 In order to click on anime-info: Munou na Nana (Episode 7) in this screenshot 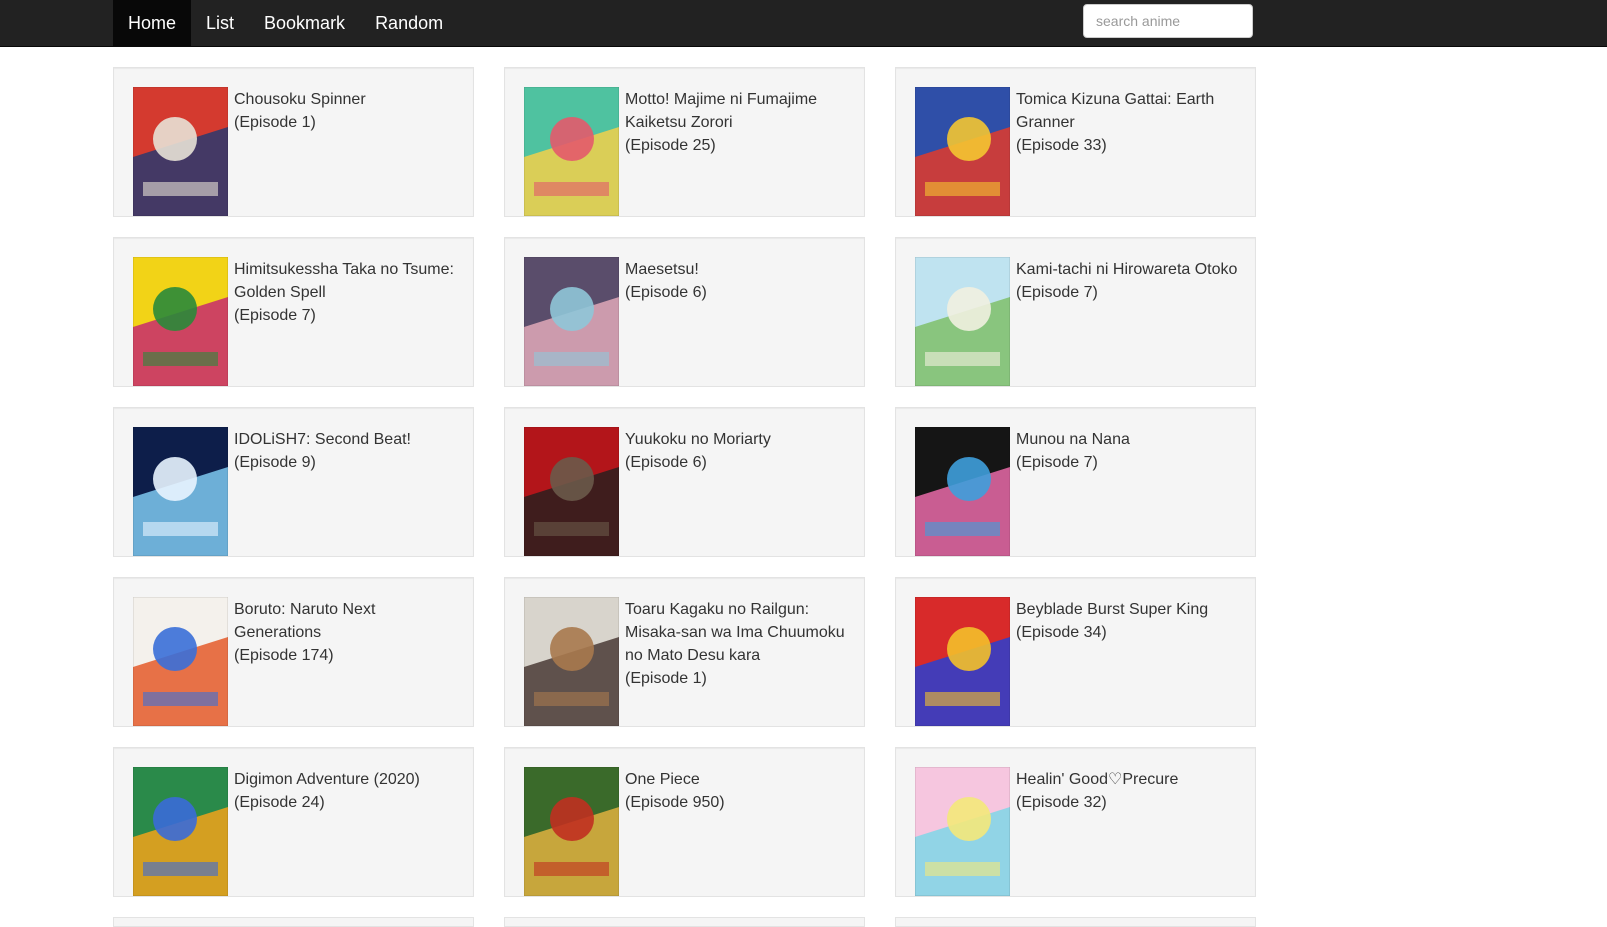, I will do `click(1131, 451)`.